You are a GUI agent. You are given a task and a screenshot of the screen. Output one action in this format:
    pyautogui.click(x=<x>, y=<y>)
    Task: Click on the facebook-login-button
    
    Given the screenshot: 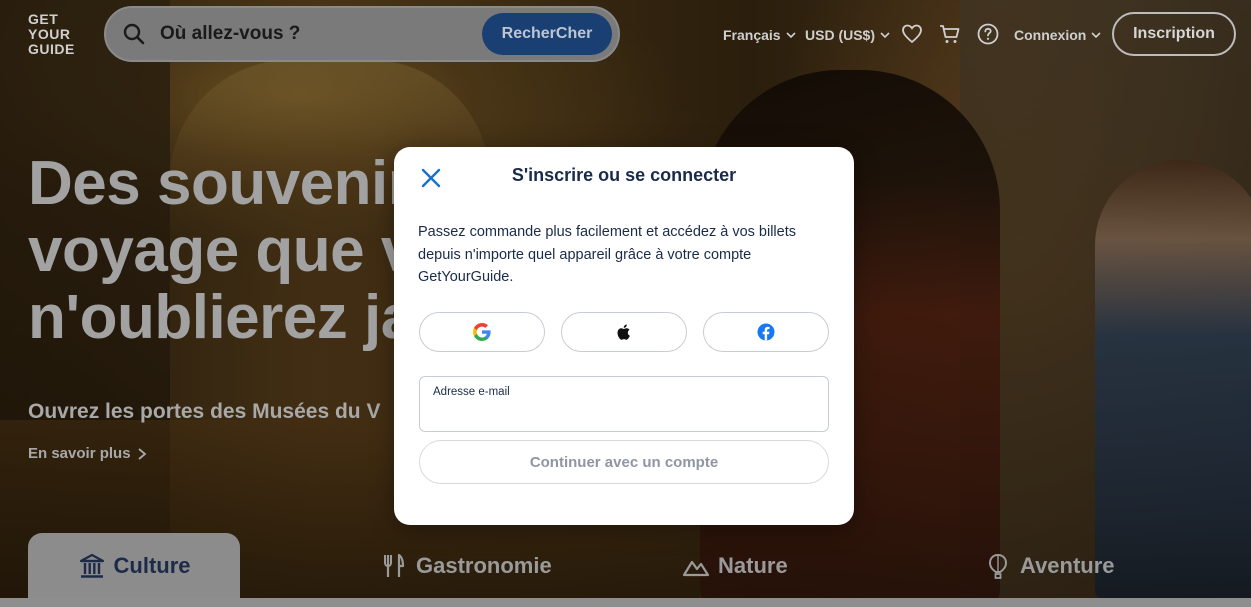 What is the action you would take?
    pyautogui.click(x=766, y=332)
    